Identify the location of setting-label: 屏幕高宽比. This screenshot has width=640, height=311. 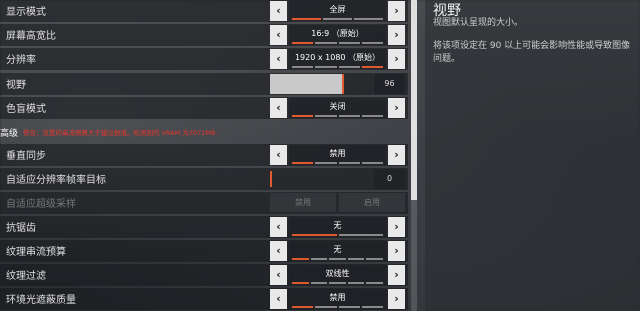
(31, 36).